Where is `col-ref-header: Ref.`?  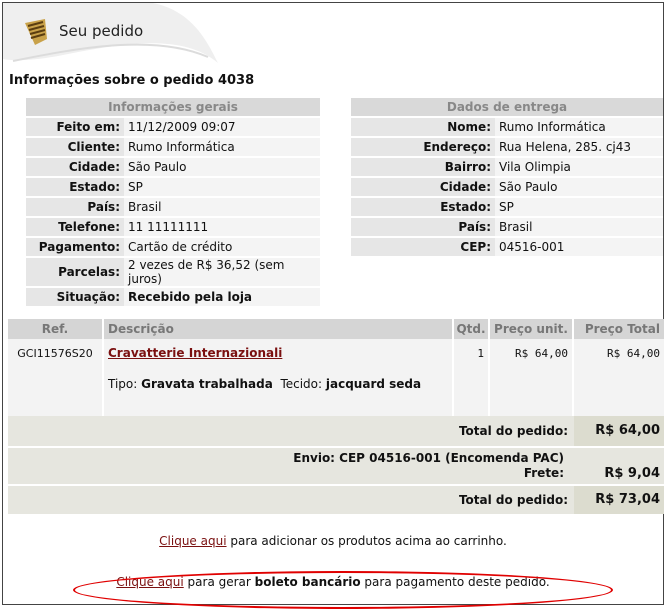 col-ref-header: Ref. is located at coordinates (56, 329).